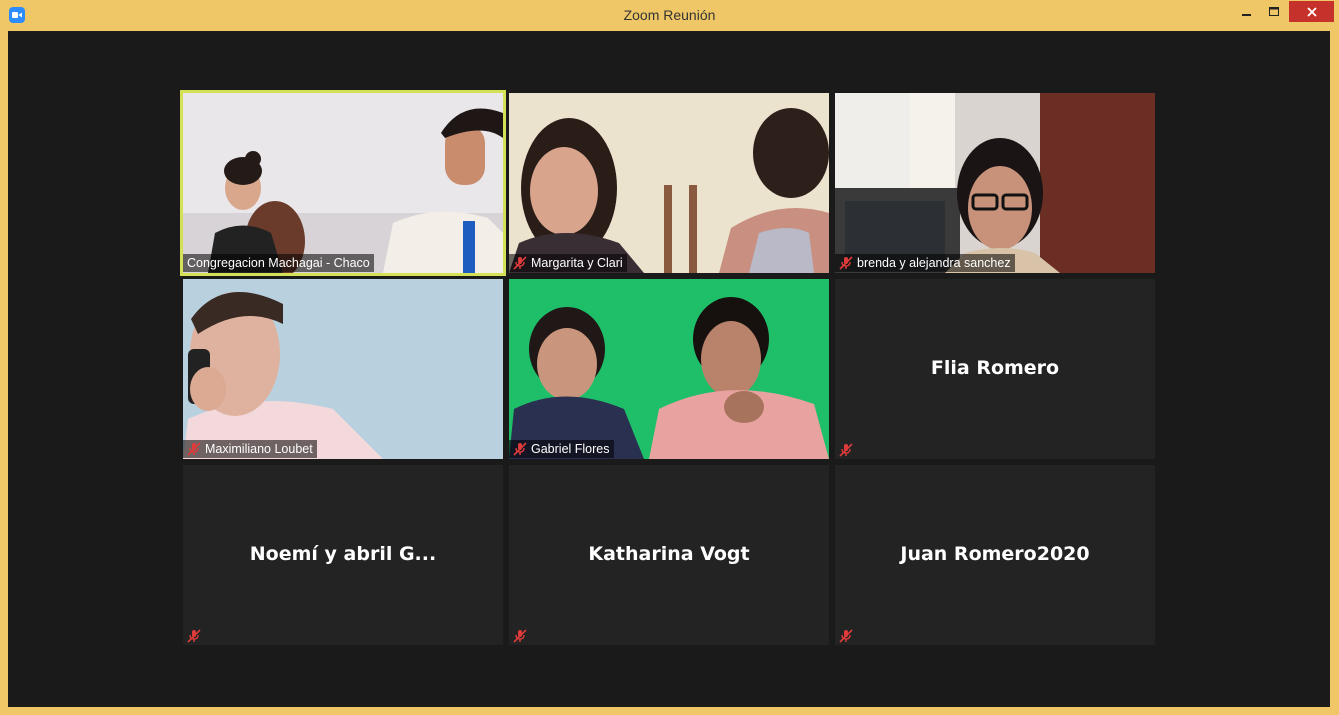 Image resolution: width=1339 pixels, height=715 pixels. I want to click on participant-name: Congregacion Machagai - Chaco, so click(278, 263).